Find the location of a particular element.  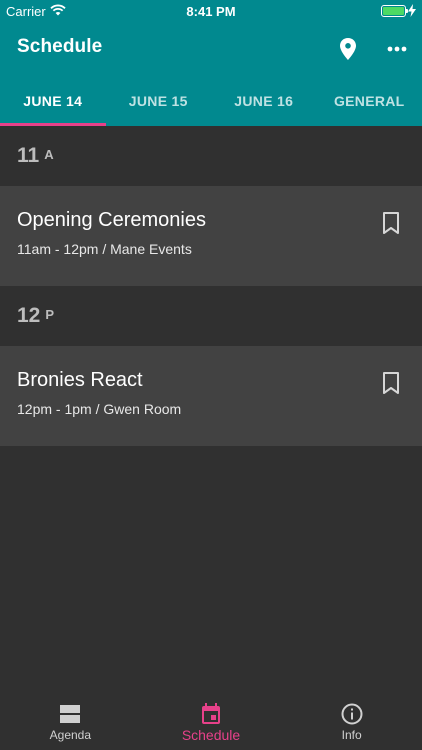

event-item: Bronies React 12pm - 1pm / Gwen Room is located at coordinates (211, 396).